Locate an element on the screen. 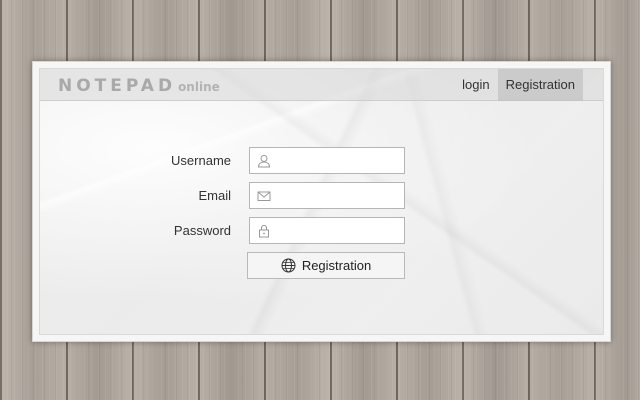  registration-submit-button: Registration is located at coordinates (326, 265).